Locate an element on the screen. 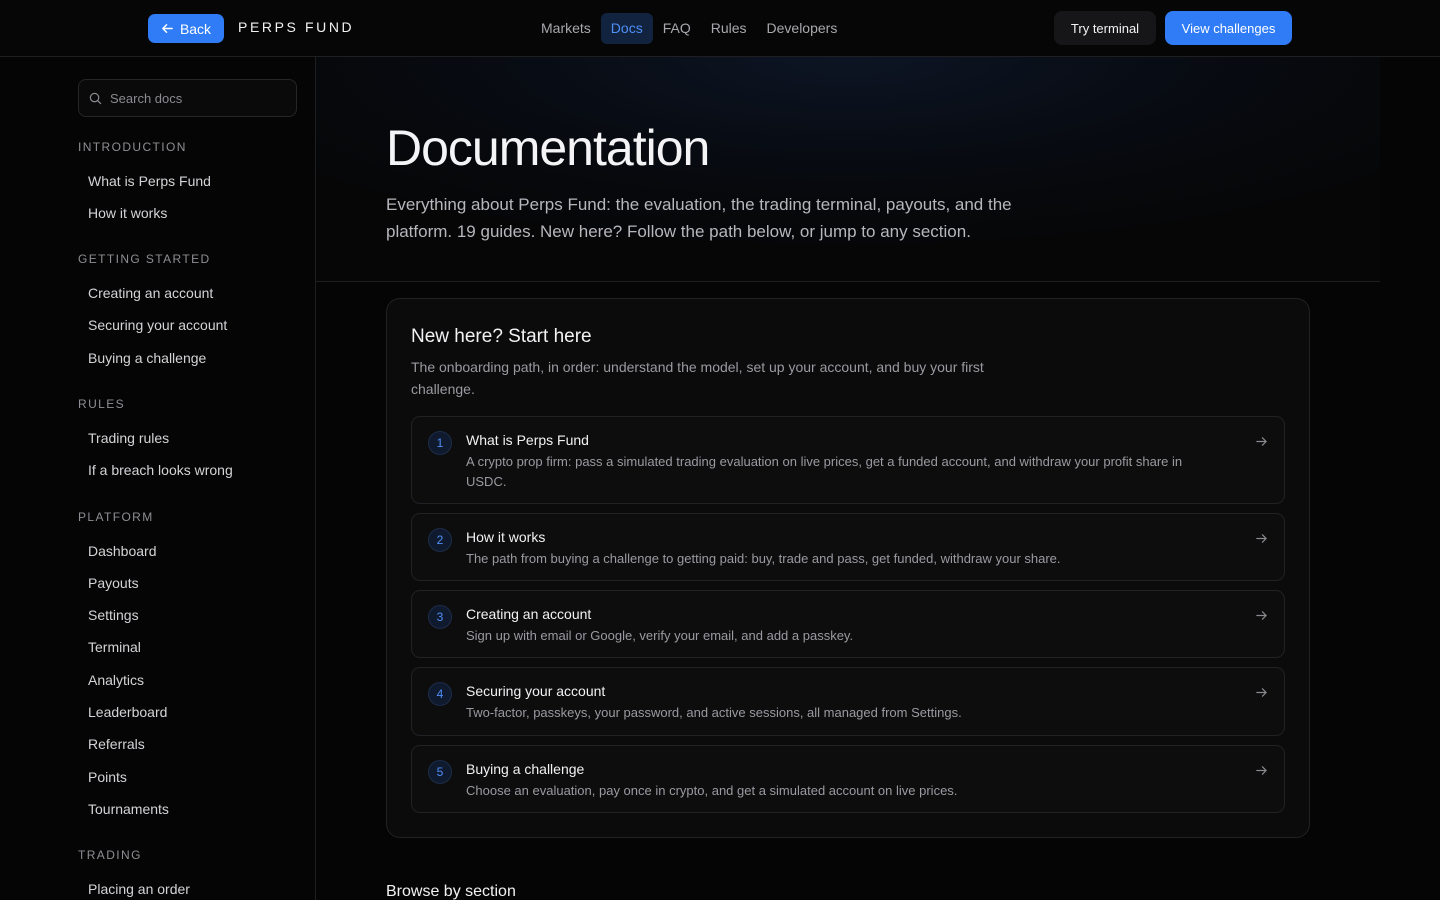  section-heading-introduction: INTRODUCTION is located at coordinates (132, 147).